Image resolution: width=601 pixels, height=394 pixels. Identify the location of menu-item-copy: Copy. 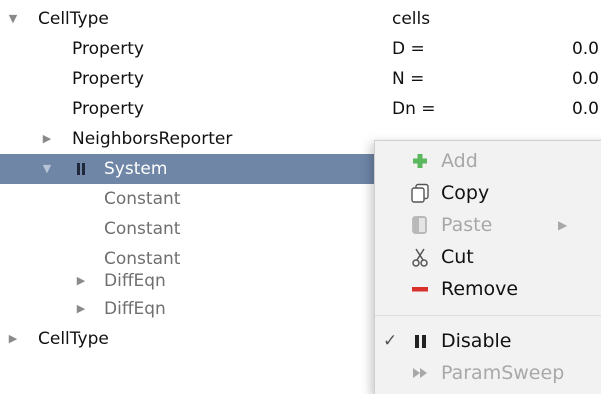
(488, 193).